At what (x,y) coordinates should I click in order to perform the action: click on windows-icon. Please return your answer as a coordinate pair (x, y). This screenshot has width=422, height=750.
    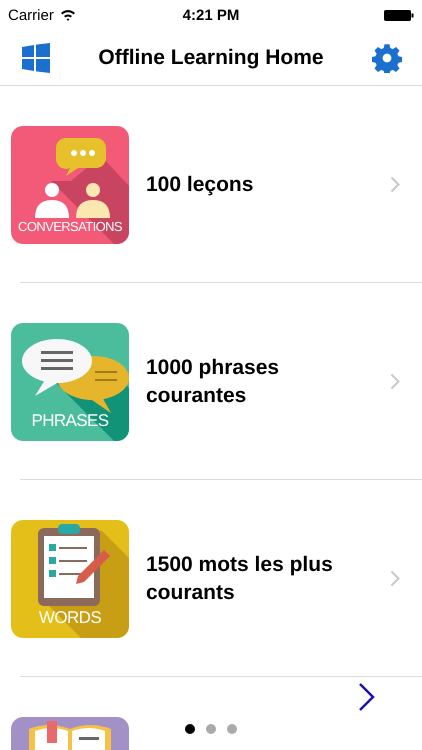
    Looking at the image, I should click on (36, 57).